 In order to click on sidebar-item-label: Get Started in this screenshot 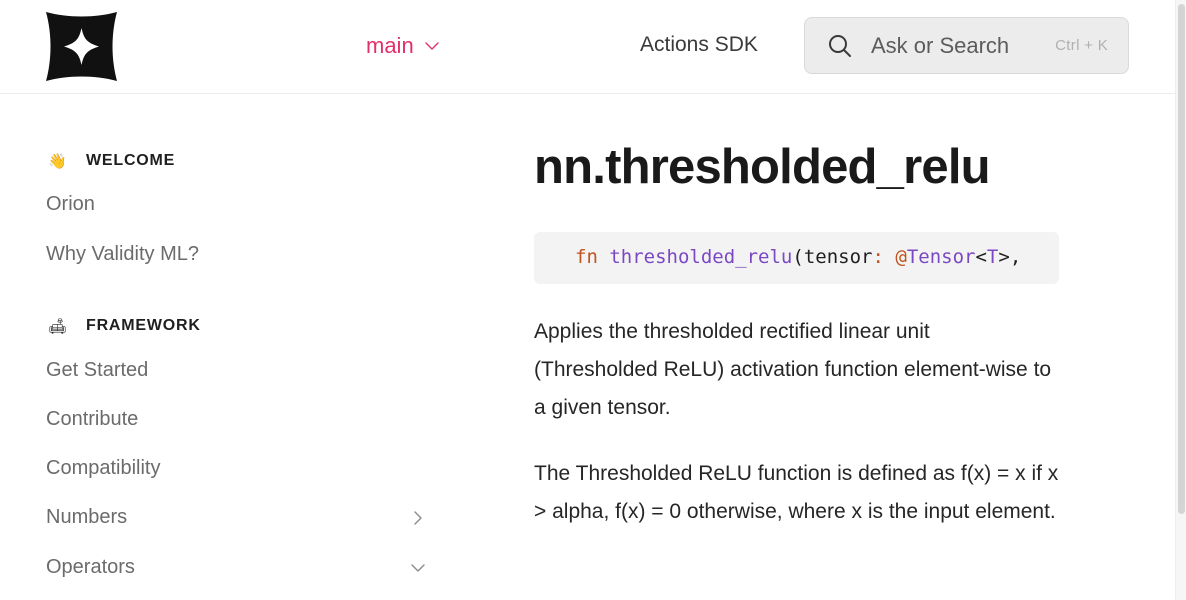, I will do `click(97, 370)`.